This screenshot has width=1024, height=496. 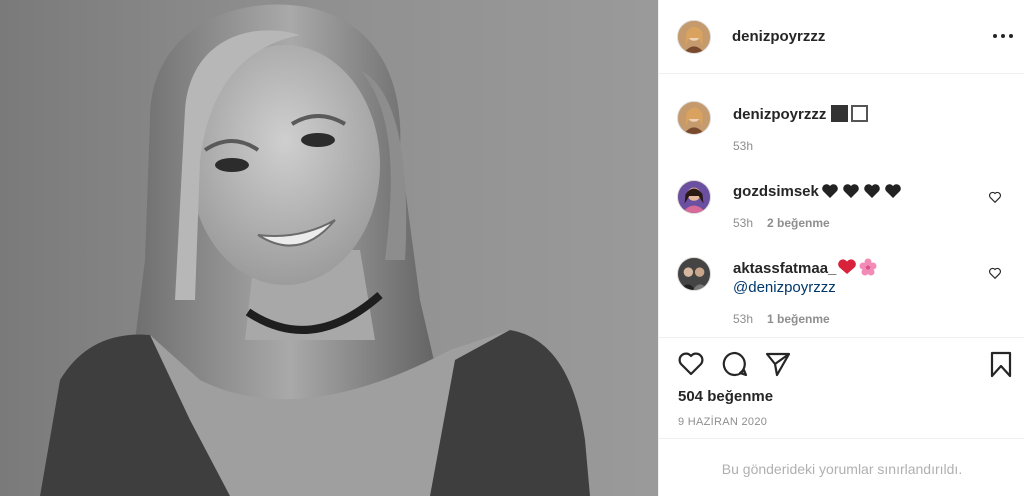 What do you see at coordinates (841, 337) in the screenshot?
I see `action-divider` at bounding box center [841, 337].